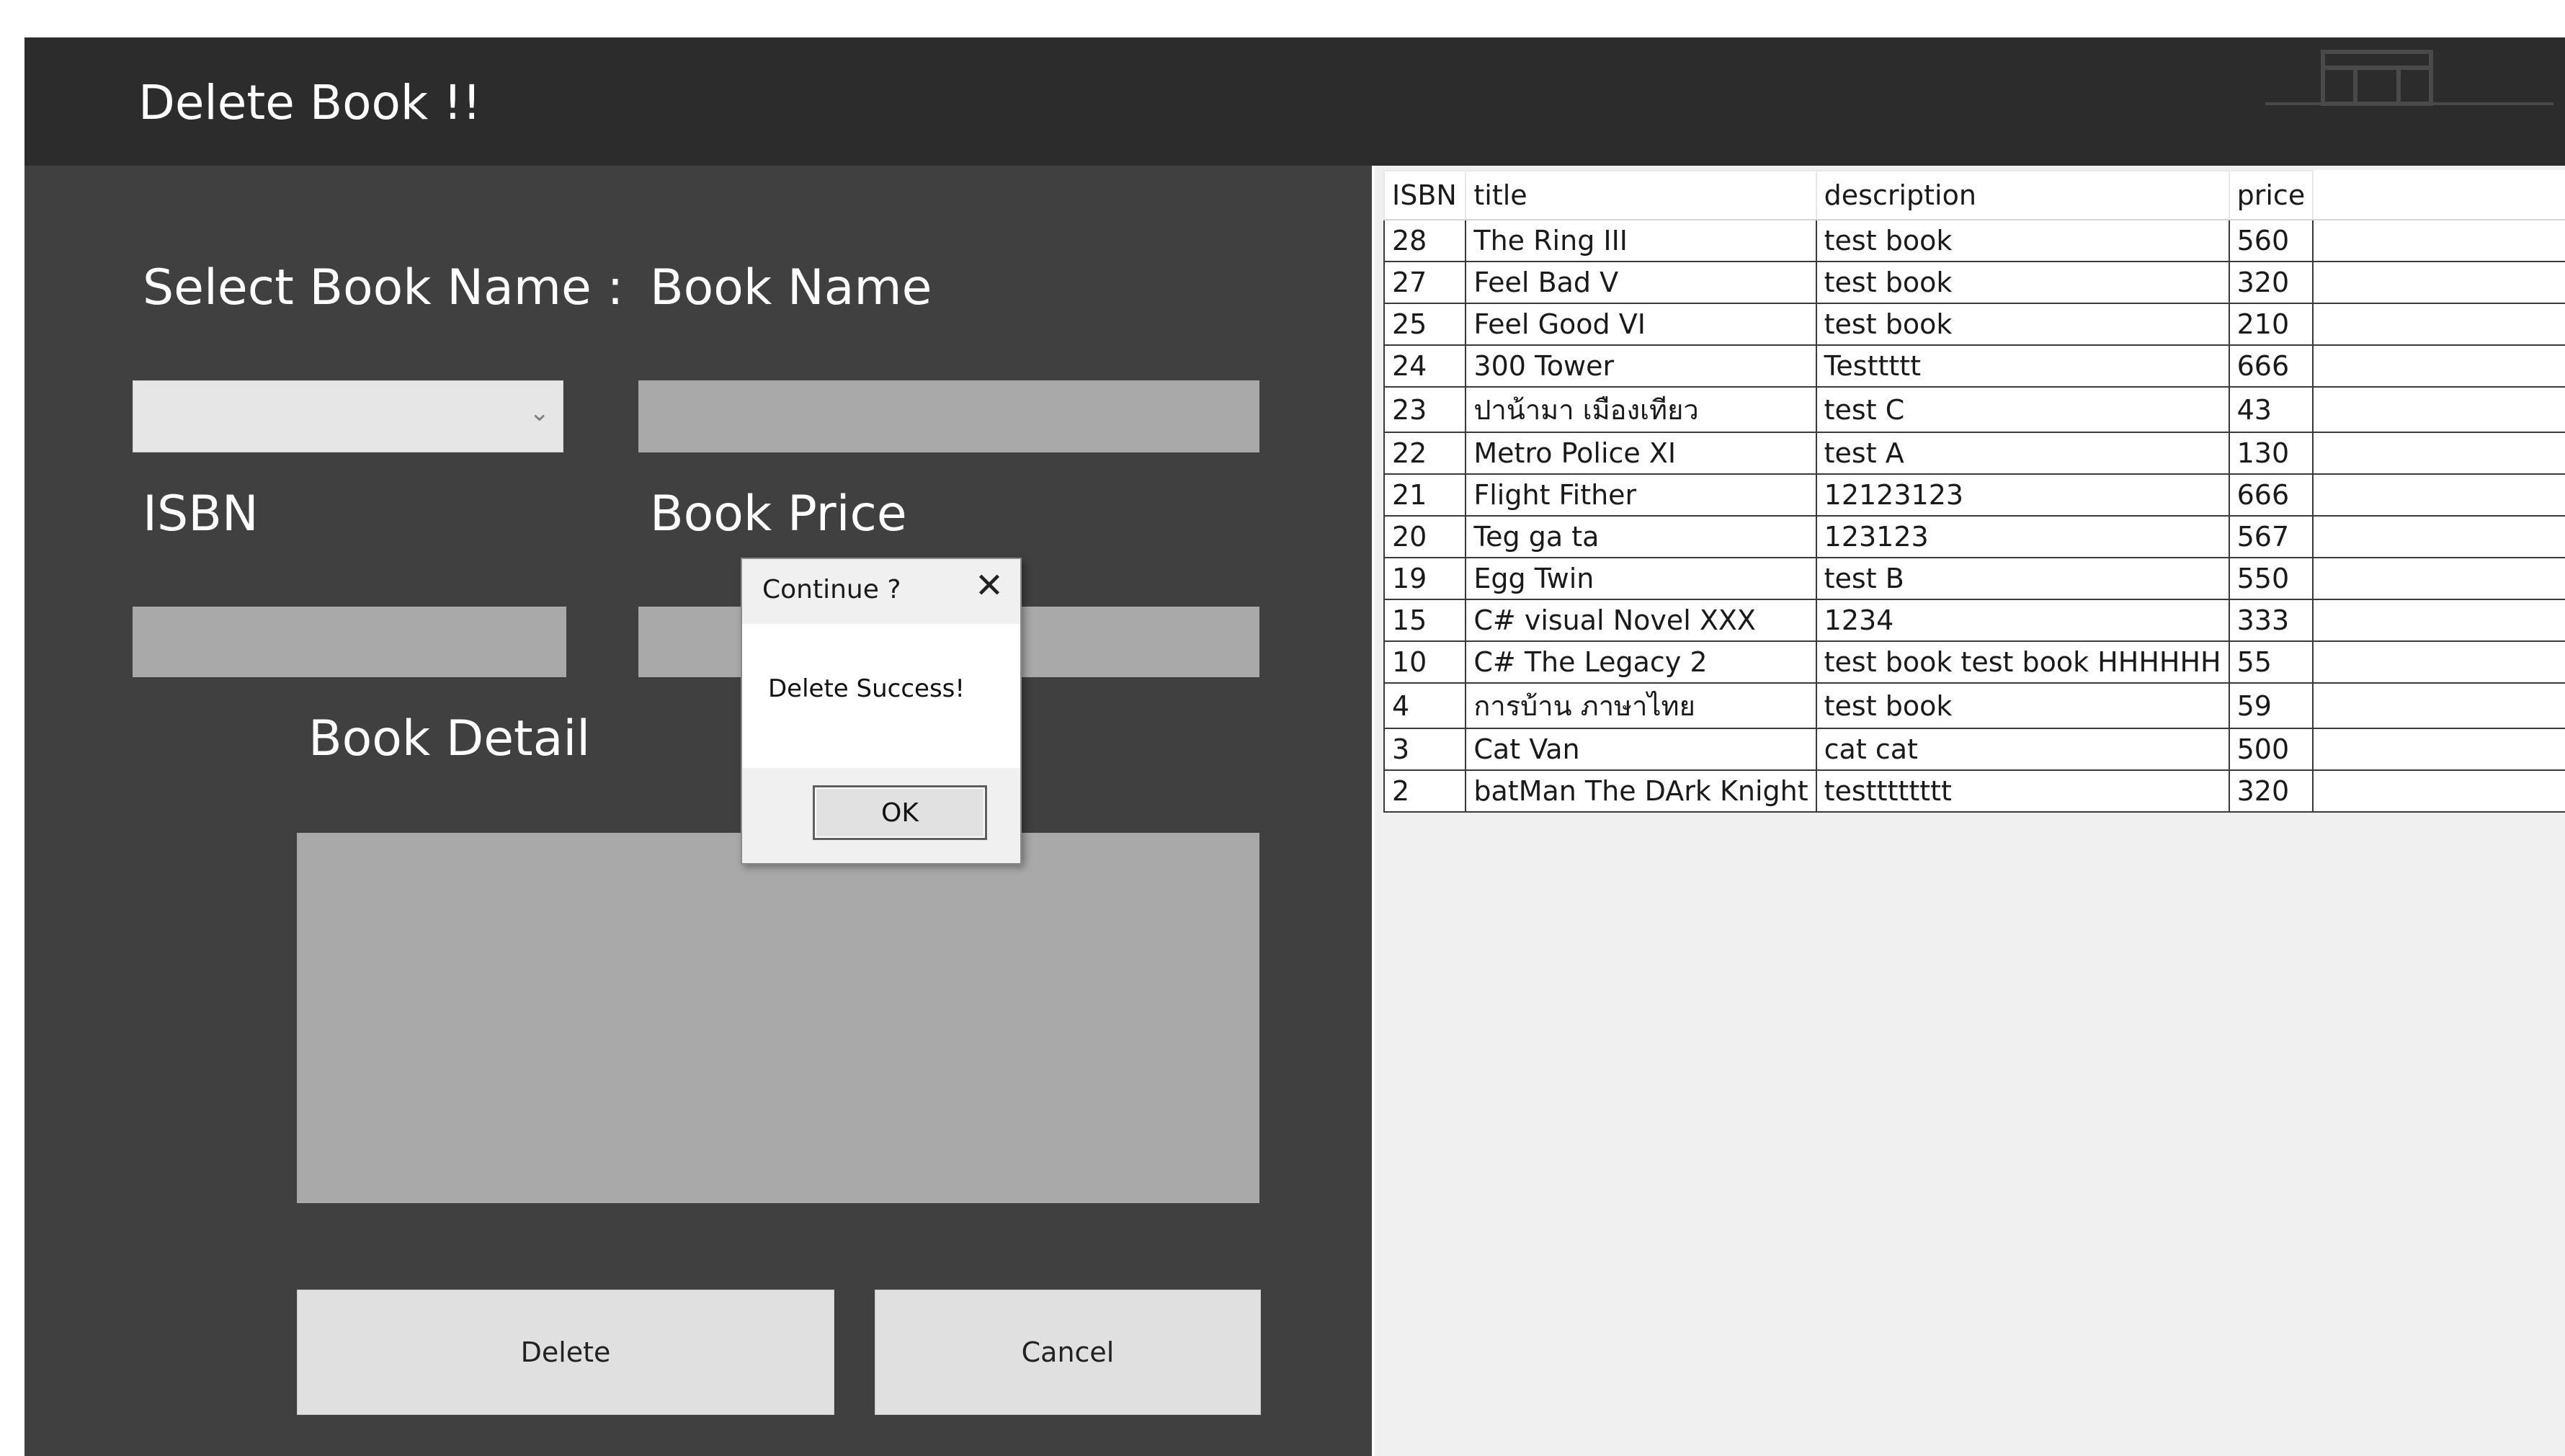 Image resolution: width=2565 pixels, height=1456 pixels. Describe the element at coordinates (1425, 495) in the screenshot. I see `cell-isbn: 21` at that location.